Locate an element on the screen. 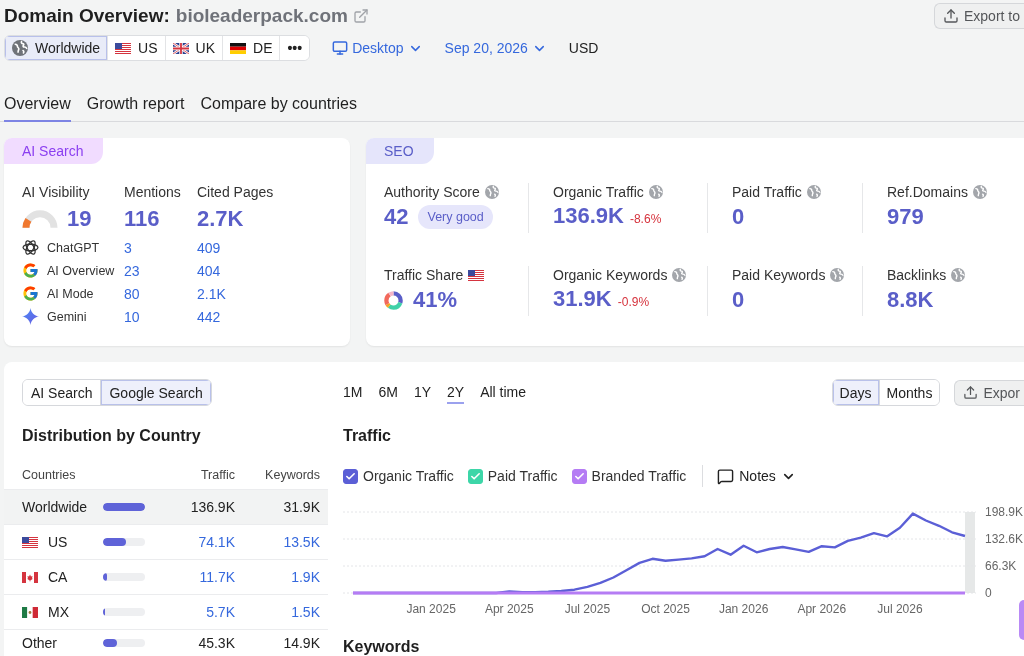 The width and height of the screenshot is (1024, 656). mentions-link: 80 is located at coordinates (160, 293).